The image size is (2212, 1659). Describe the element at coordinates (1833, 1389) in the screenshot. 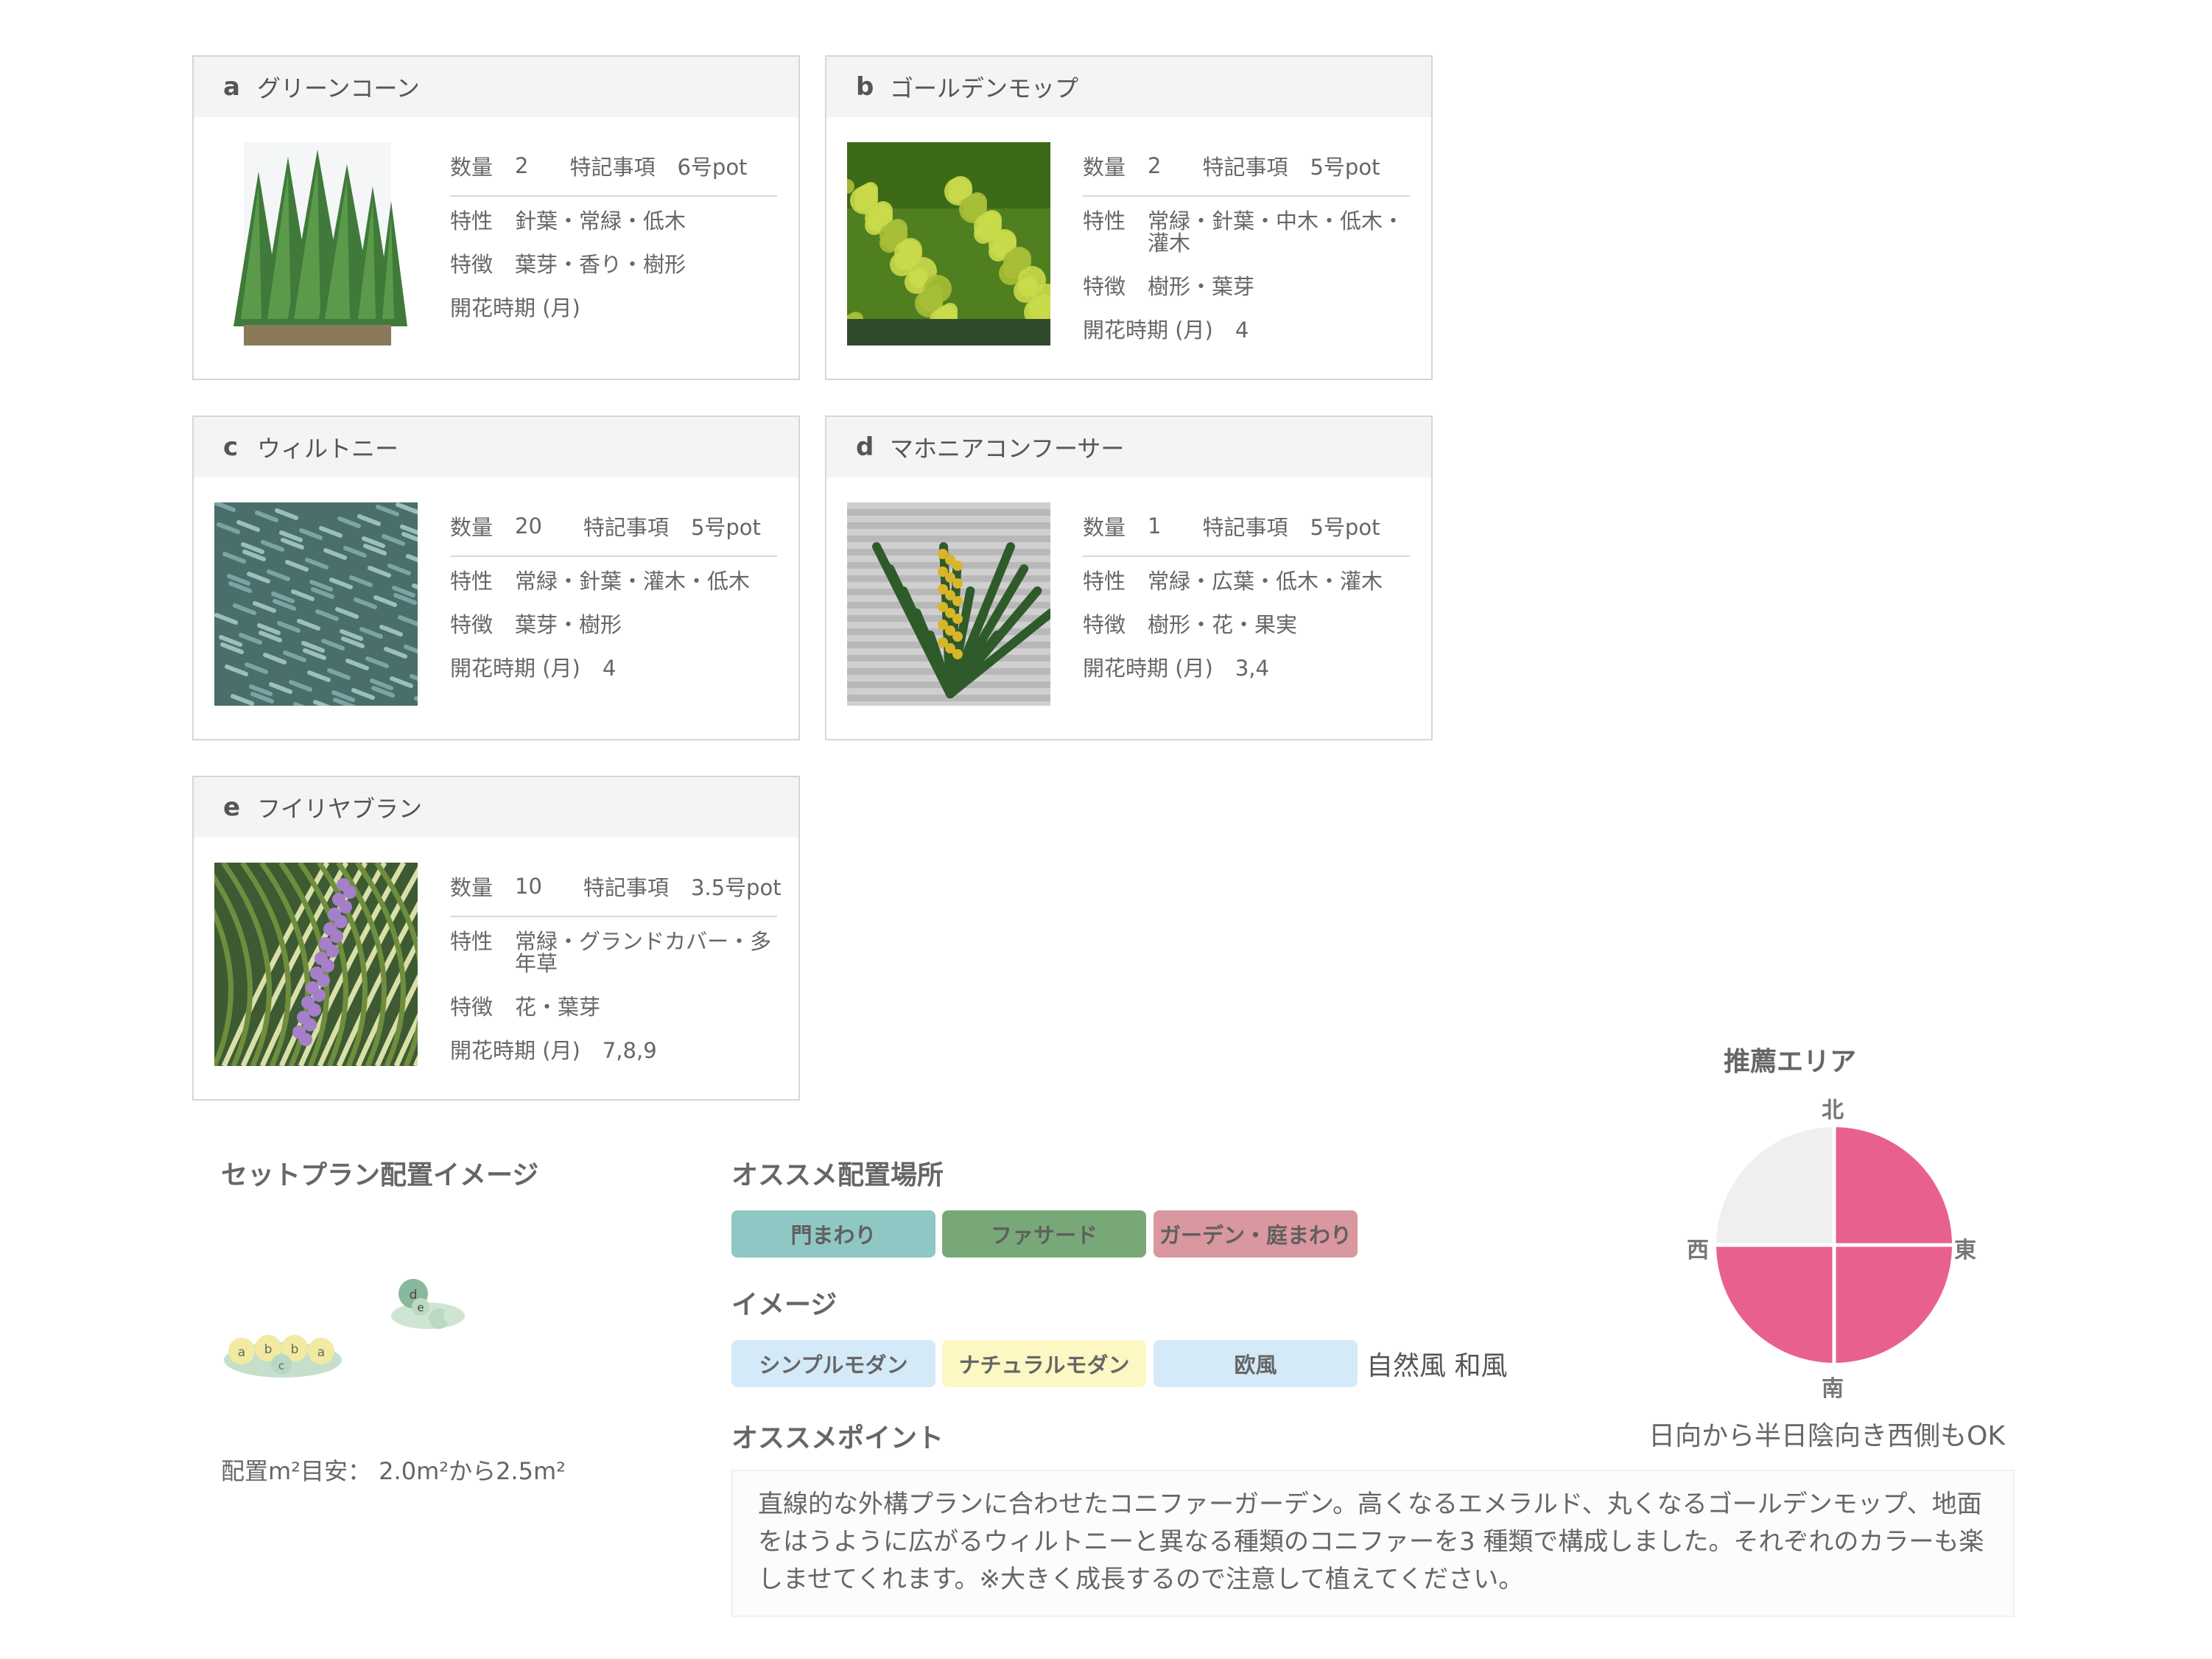

I see `area-south-label: 南` at that location.